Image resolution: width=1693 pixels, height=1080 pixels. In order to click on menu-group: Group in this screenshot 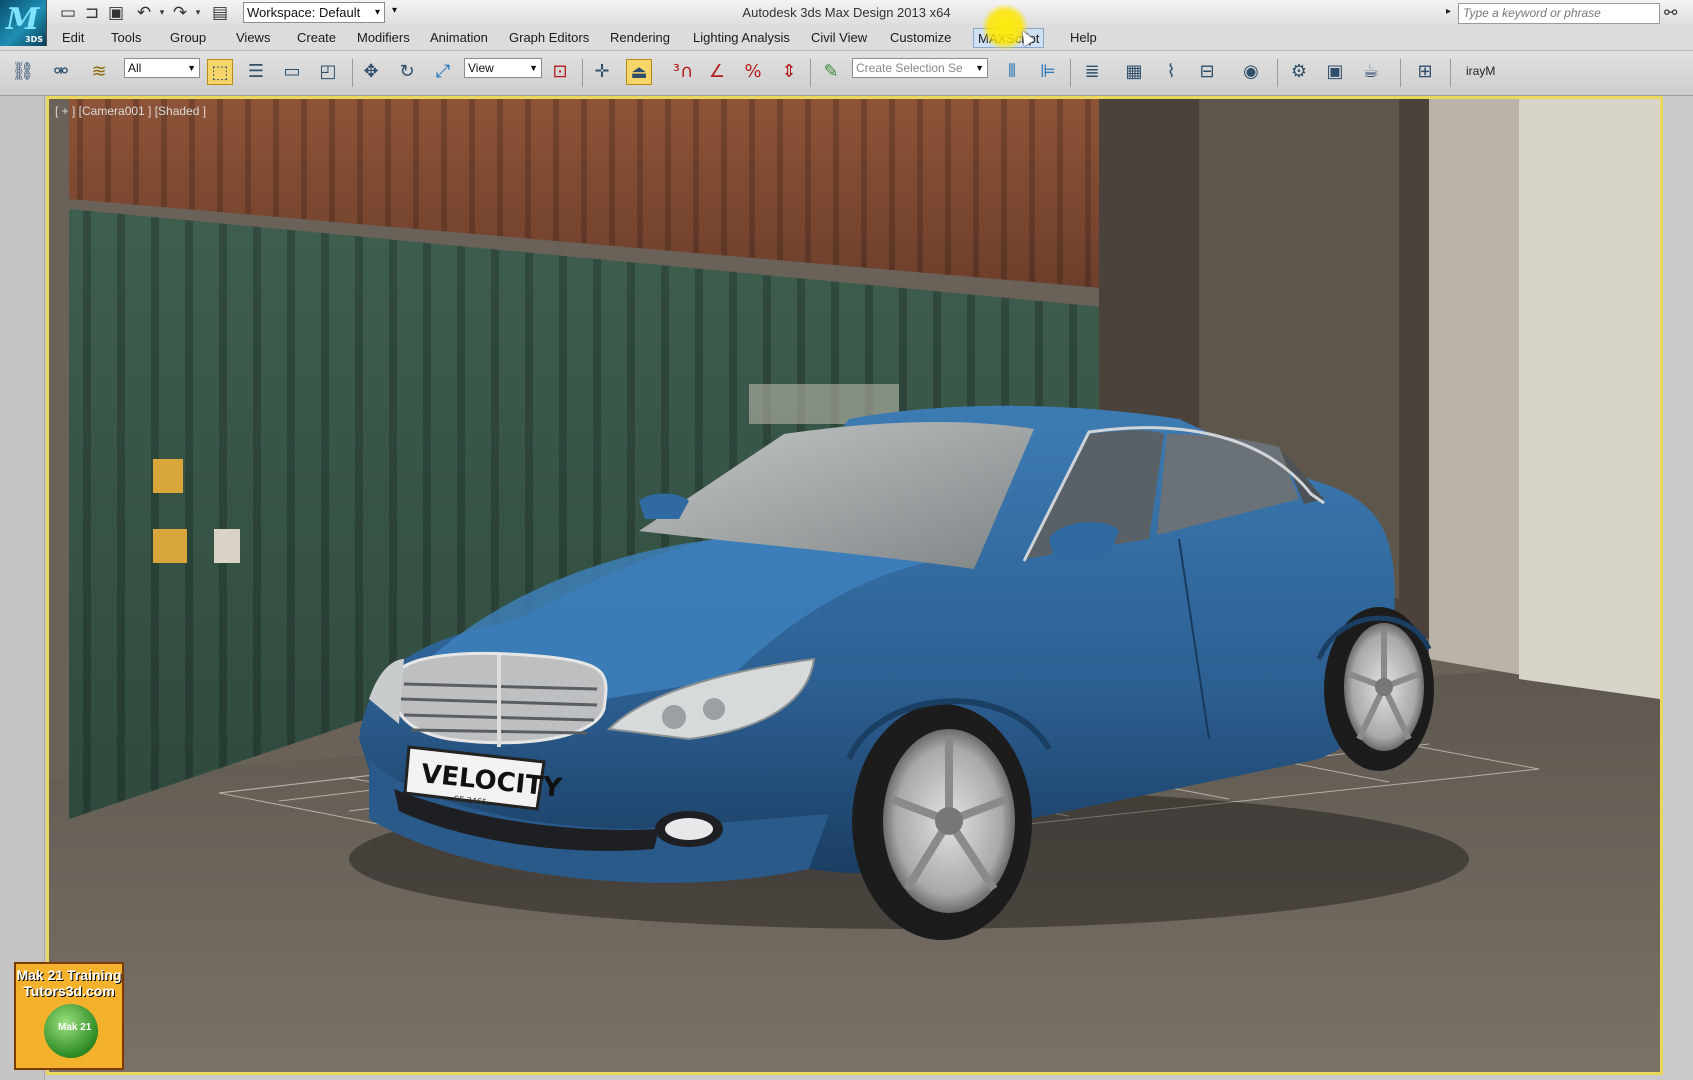, I will do `click(188, 39)`.